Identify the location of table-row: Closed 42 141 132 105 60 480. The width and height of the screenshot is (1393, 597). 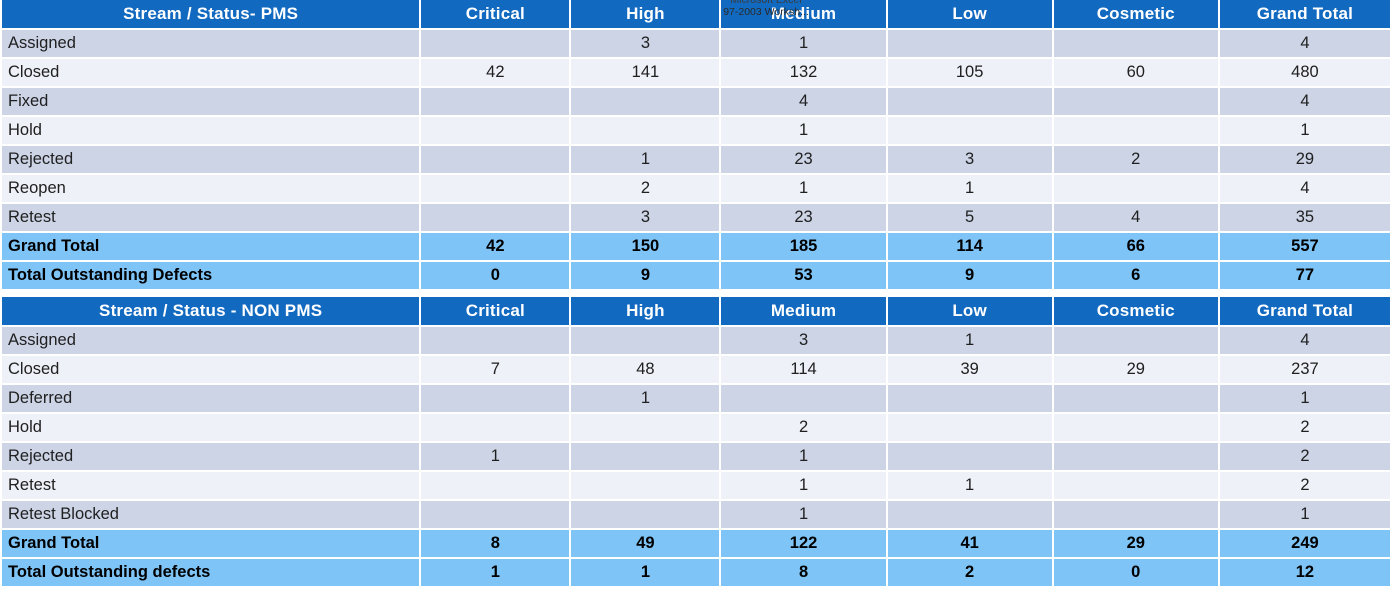
(696, 73).